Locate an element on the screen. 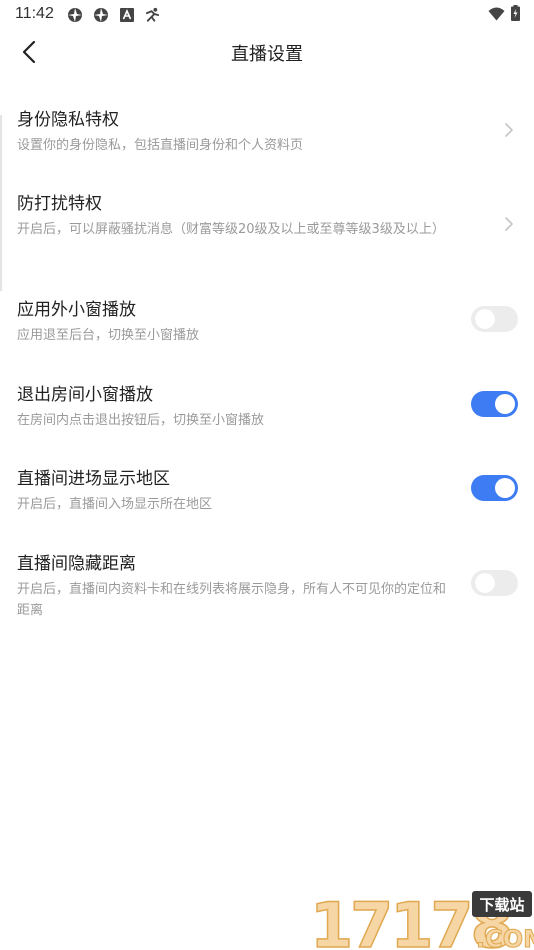  setting-row-identity-privacy: 身份隐私特权 设置你的身份隐私，包括直播间身份和个人资料页 is located at coordinates (267, 132).